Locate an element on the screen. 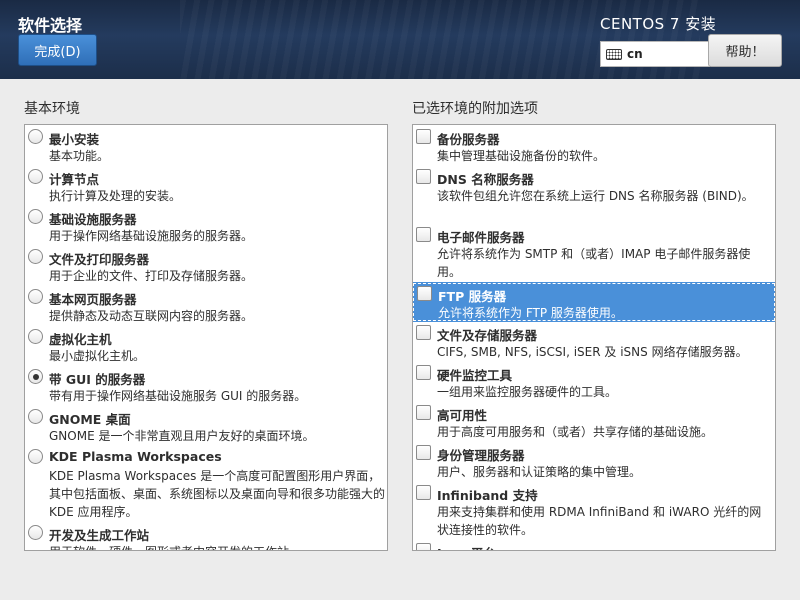 The image size is (800, 600). addon-option: 身份管理服务器用户、服务器和认证策略的集中管理。 is located at coordinates (594, 463).